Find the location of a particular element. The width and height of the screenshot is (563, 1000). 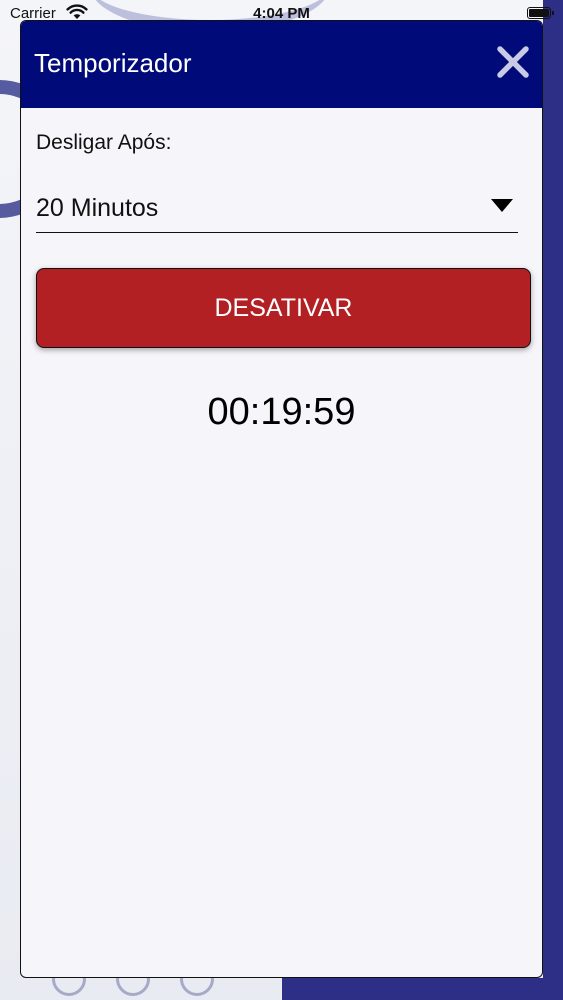

deactivate-button: DESATIVAR is located at coordinates (283, 308).